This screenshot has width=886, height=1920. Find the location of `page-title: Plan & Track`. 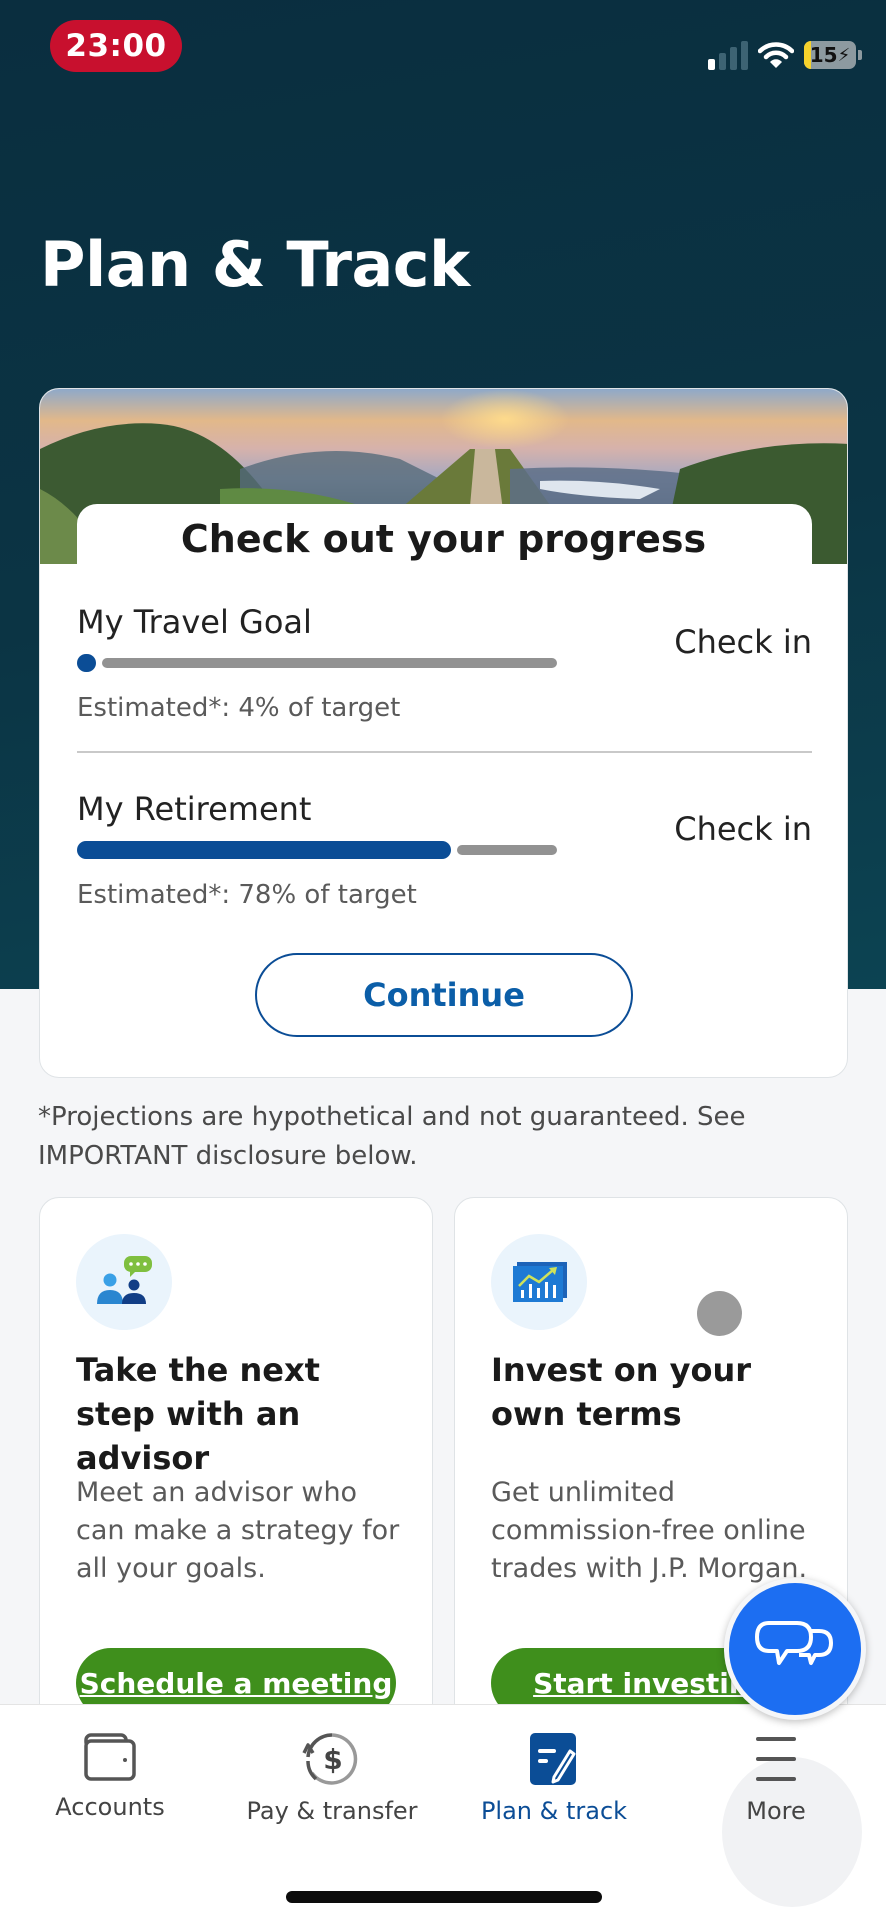

page-title: Plan & Track is located at coordinates (255, 264).